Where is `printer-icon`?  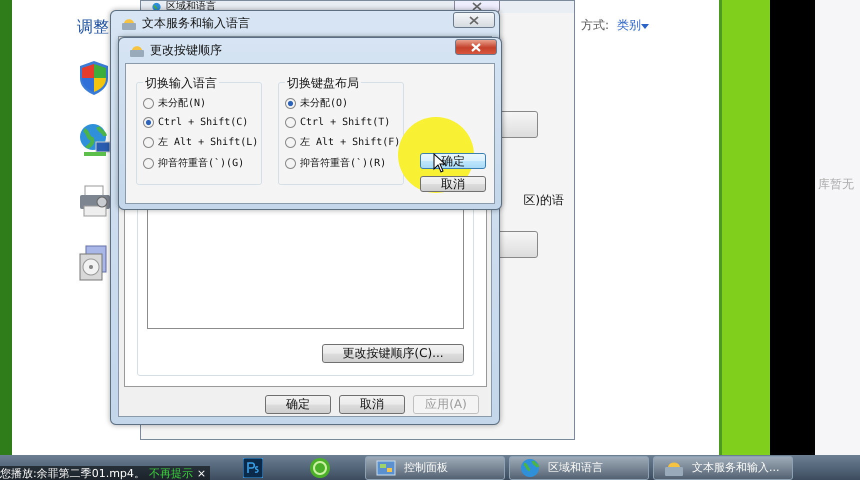
printer-icon is located at coordinates (95, 201).